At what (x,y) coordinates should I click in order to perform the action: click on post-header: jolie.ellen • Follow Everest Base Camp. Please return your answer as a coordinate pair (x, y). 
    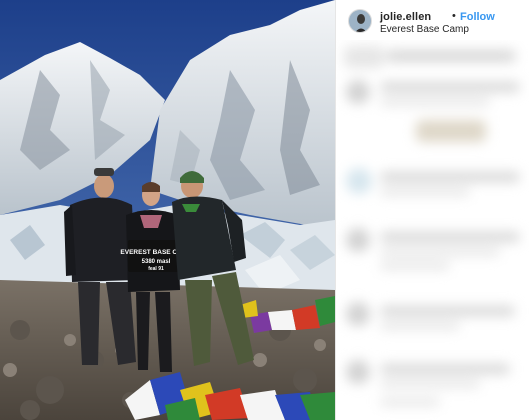
    Looking at the image, I should click on (432, 21).